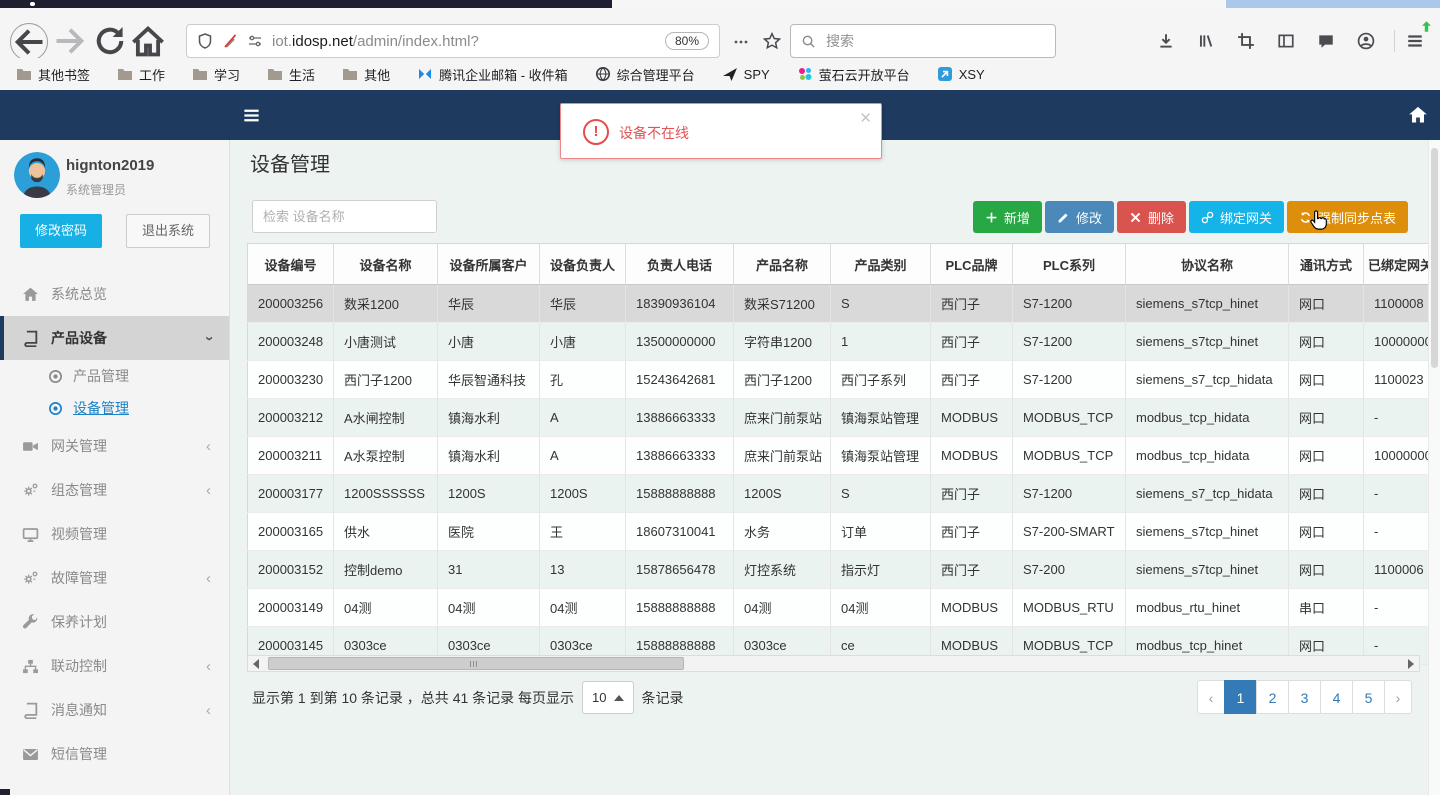  I want to click on shield-icon, so click(205, 41).